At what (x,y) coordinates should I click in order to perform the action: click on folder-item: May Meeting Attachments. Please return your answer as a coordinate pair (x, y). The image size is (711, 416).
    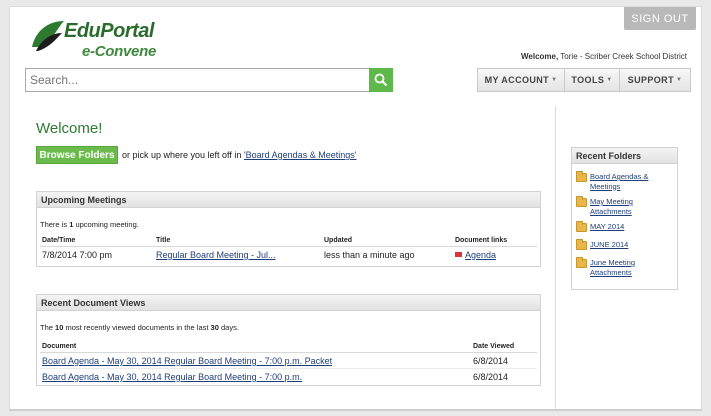
    Looking at the image, I should click on (623, 206).